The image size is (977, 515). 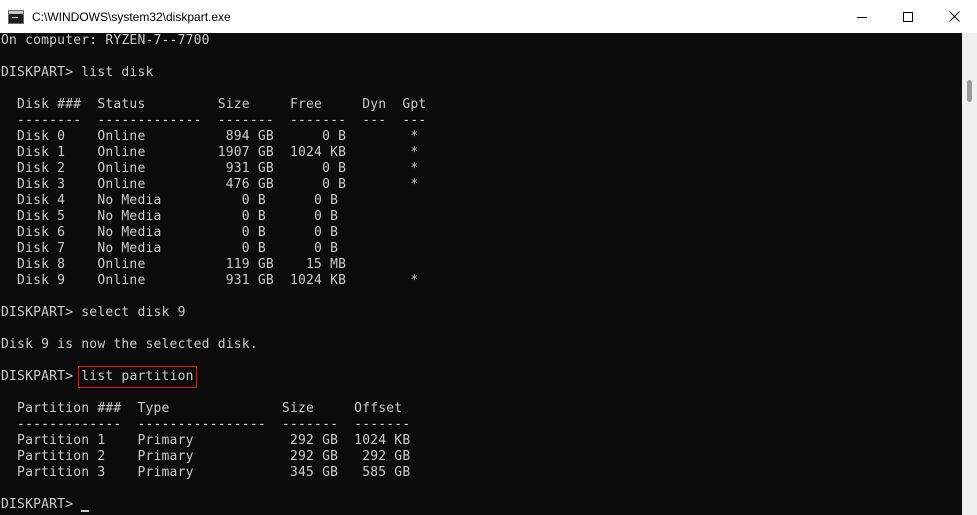 I want to click on console-line: Disk 4 No Media 0 B 0 B, so click(x=170, y=200).